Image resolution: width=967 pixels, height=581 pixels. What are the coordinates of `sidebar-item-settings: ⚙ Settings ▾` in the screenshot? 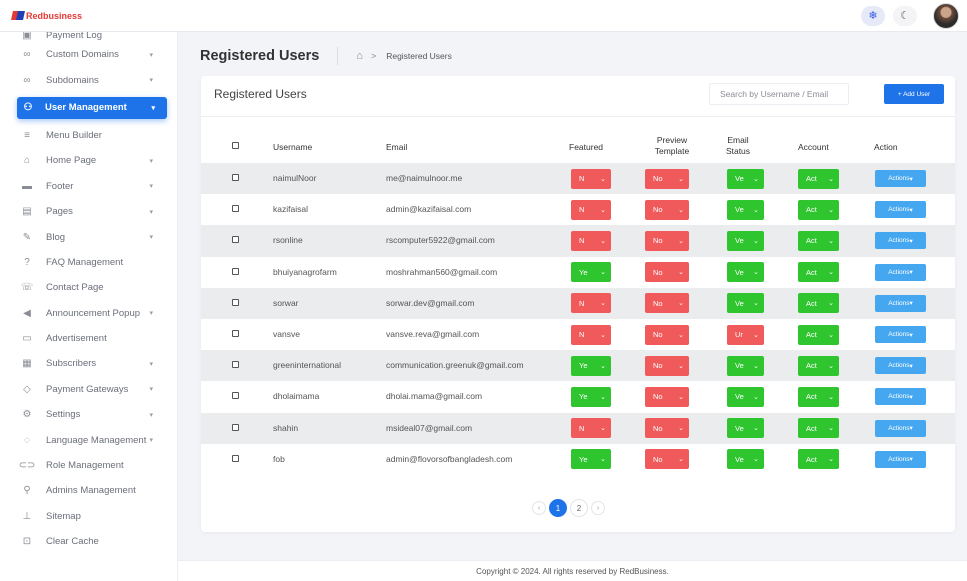 It's located at (88, 414).